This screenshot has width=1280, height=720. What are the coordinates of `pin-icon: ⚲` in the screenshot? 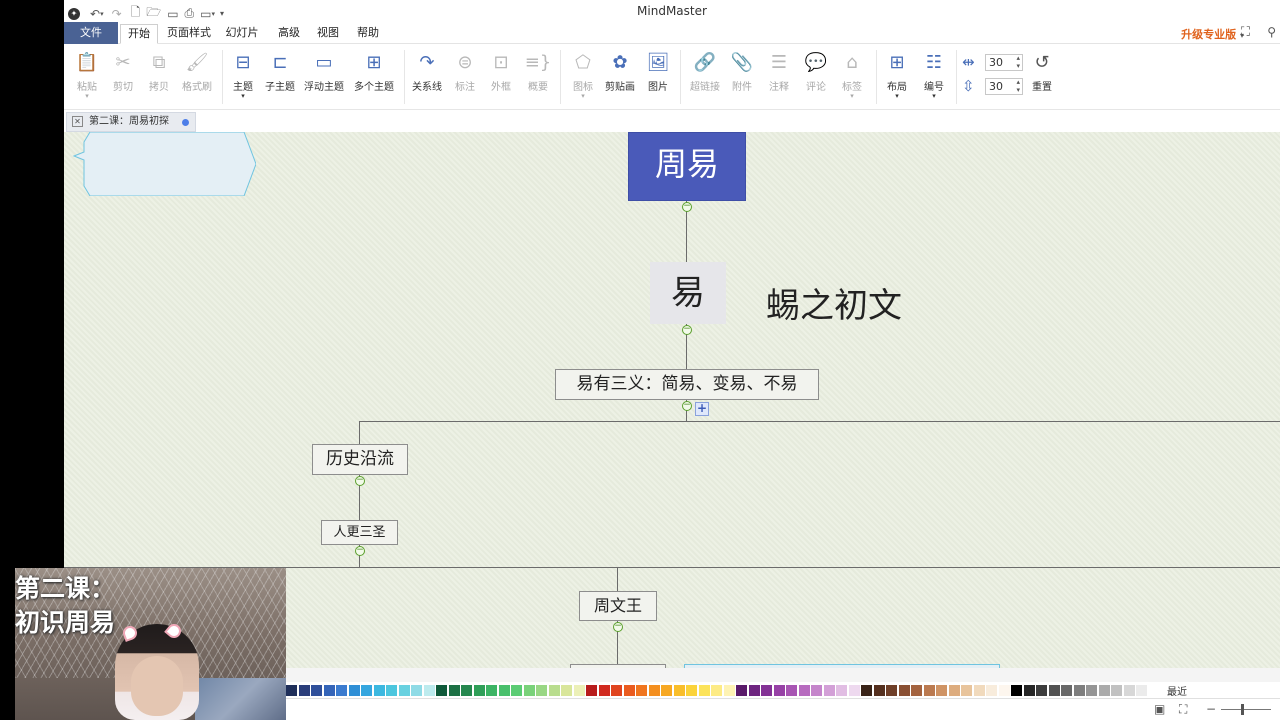 It's located at (1271, 32).